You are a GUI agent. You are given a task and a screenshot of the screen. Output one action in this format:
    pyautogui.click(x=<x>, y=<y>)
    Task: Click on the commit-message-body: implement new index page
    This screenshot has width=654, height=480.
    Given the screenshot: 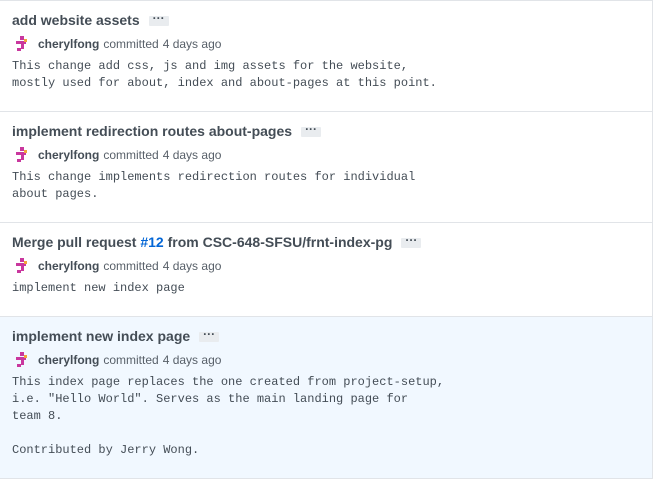 What is the action you would take?
    pyautogui.click(x=98, y=288)
    